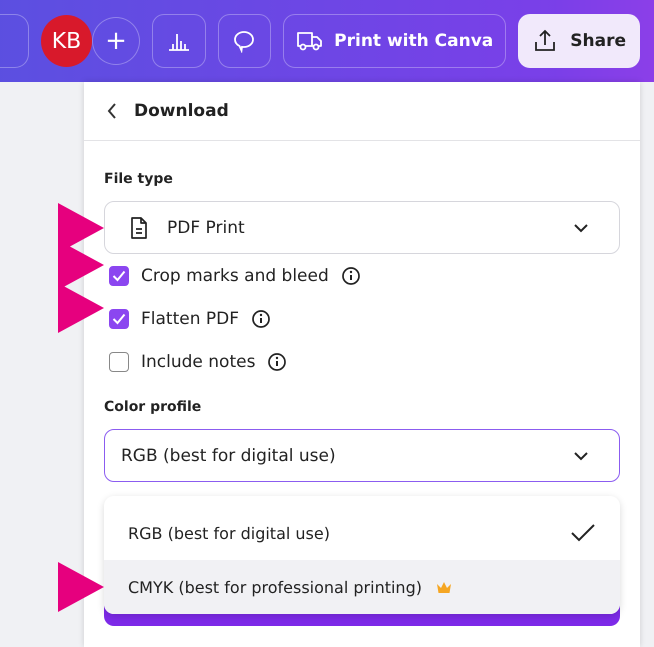 This screenshot has width=654, height=647. I want to click on document-icon, so click(139, 228).